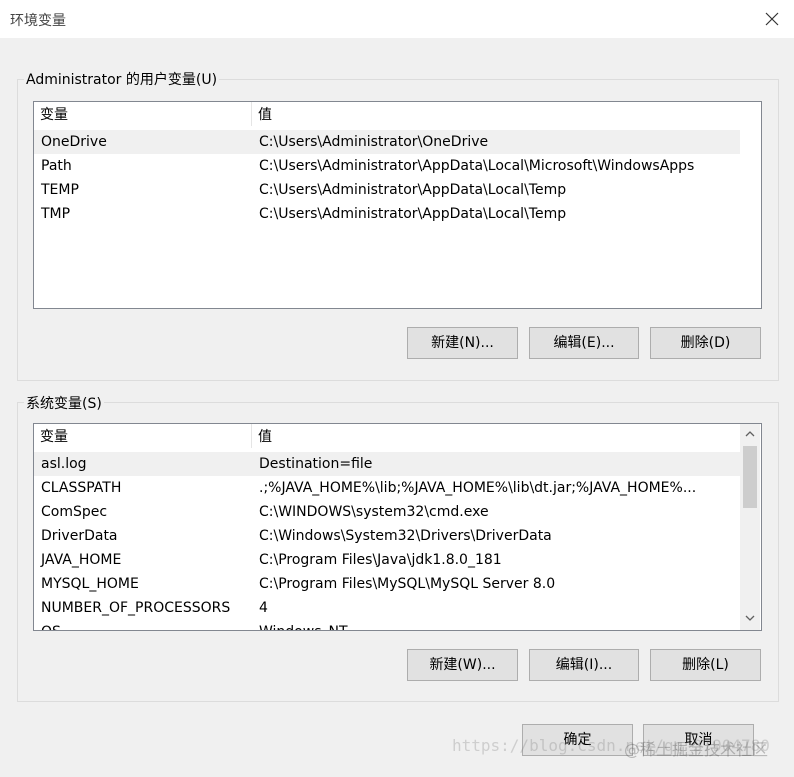 The height and width of the screenshot is (777, 794). I want to click on close-button, so click(772, 19).